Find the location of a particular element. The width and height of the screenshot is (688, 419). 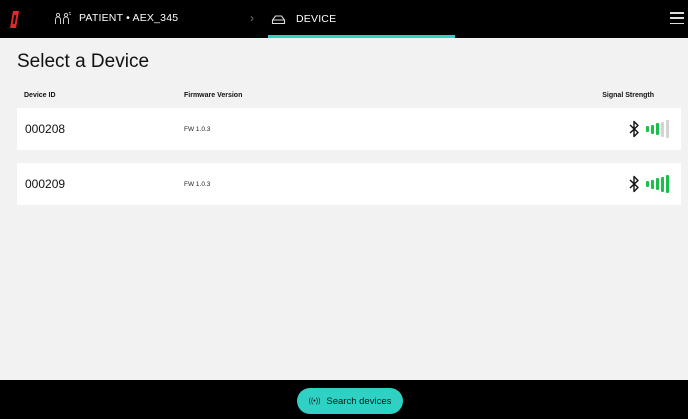

device-id: 000209 is located at coordinates (45, 184).